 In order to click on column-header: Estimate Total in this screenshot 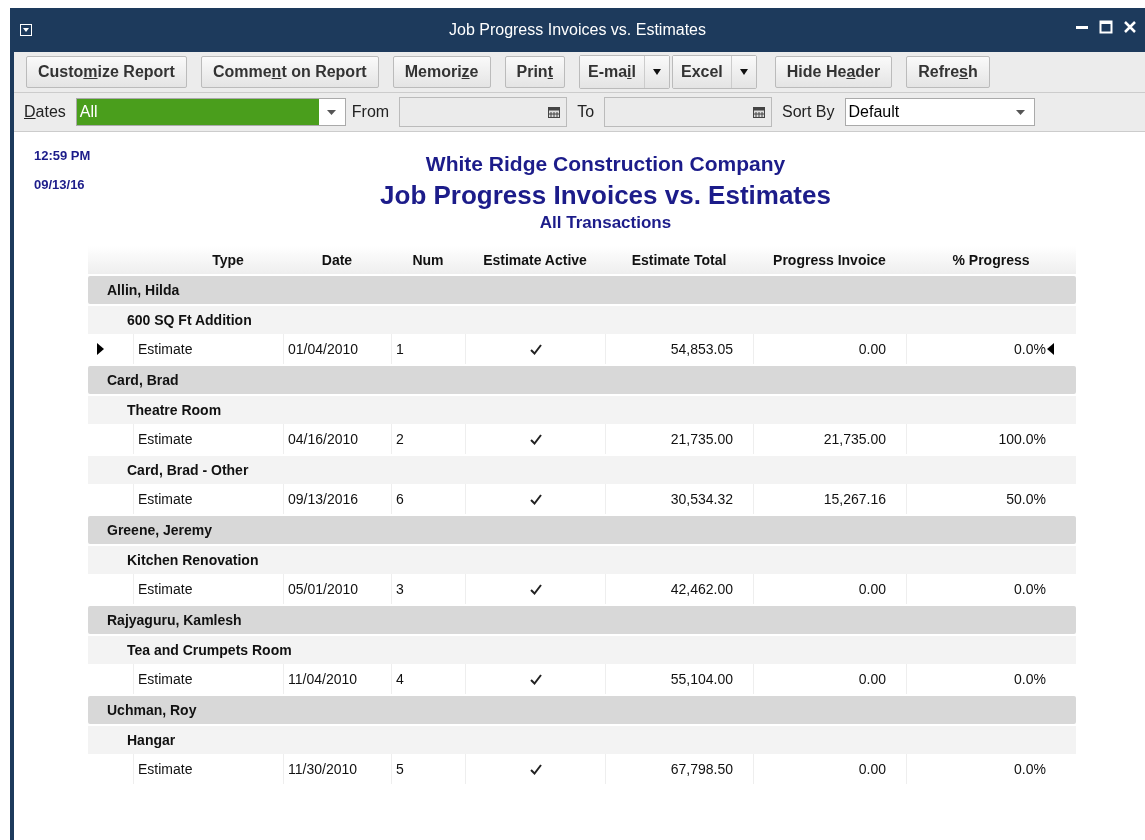, I will do `click(679, 260)`.